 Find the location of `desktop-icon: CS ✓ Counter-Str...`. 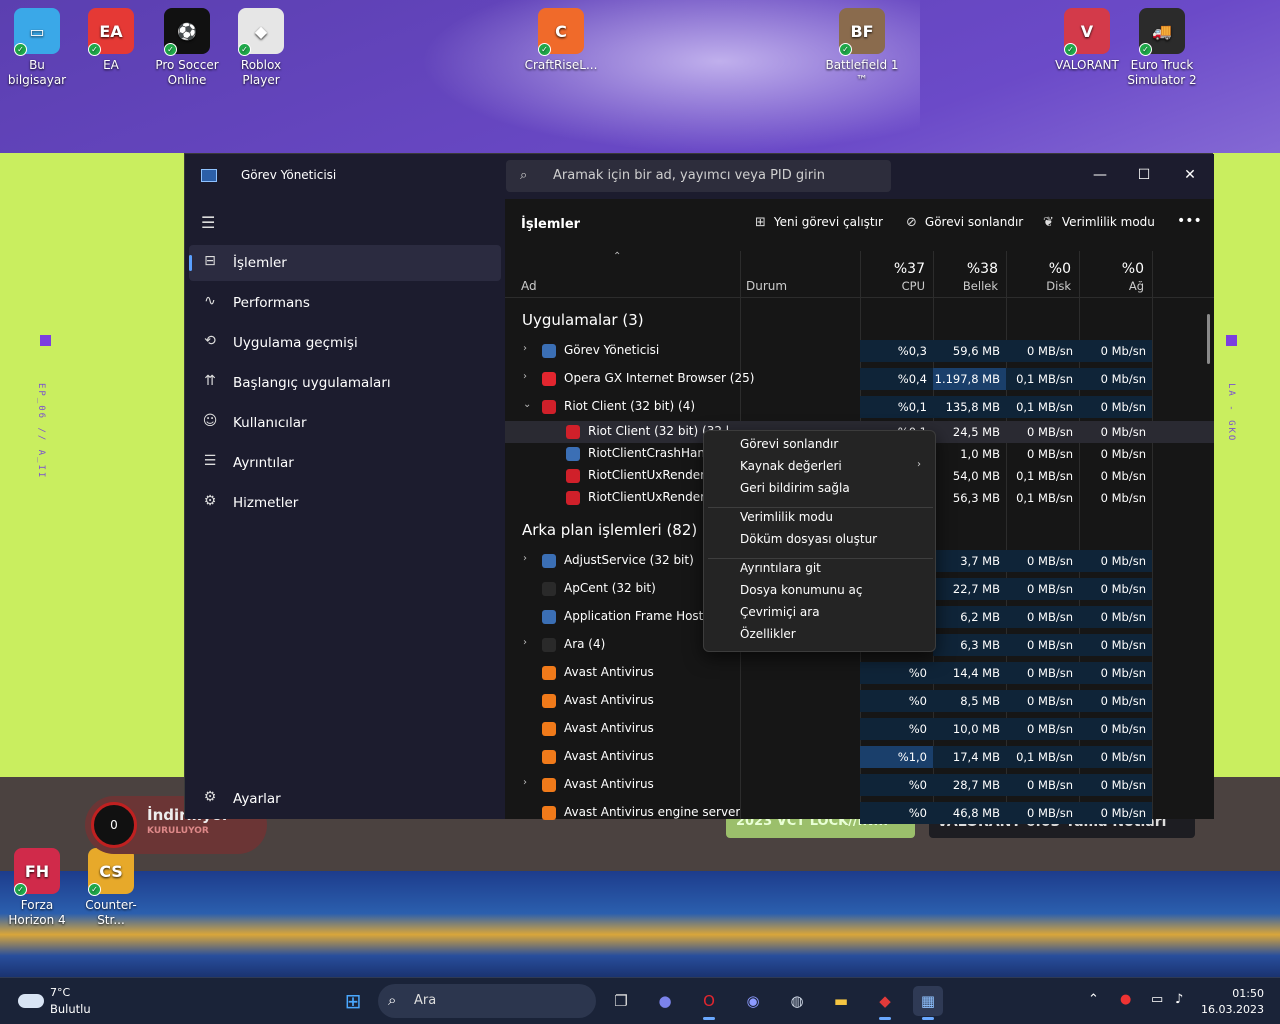

desktop-icon: CS ✓ Counter-Str... is located at coordinates (111, 888).